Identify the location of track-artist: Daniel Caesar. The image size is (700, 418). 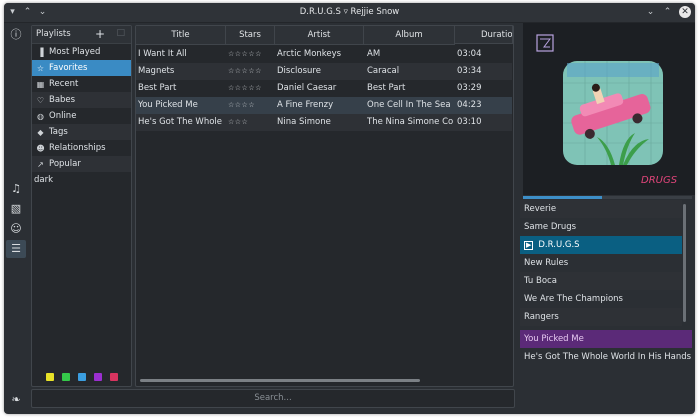
(307, 88).